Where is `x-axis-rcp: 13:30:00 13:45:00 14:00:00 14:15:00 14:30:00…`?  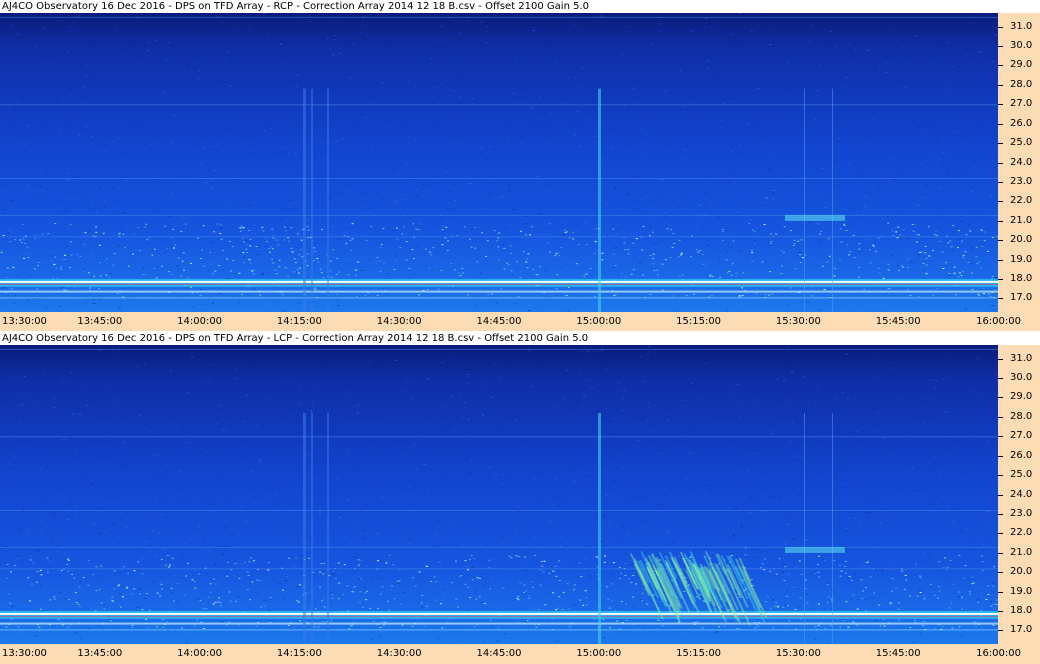 x-axis-rcp: 13:30:00 13:45:00 14:00:00 14:15:00 14:30:00… is located at coordinates (520, 321).